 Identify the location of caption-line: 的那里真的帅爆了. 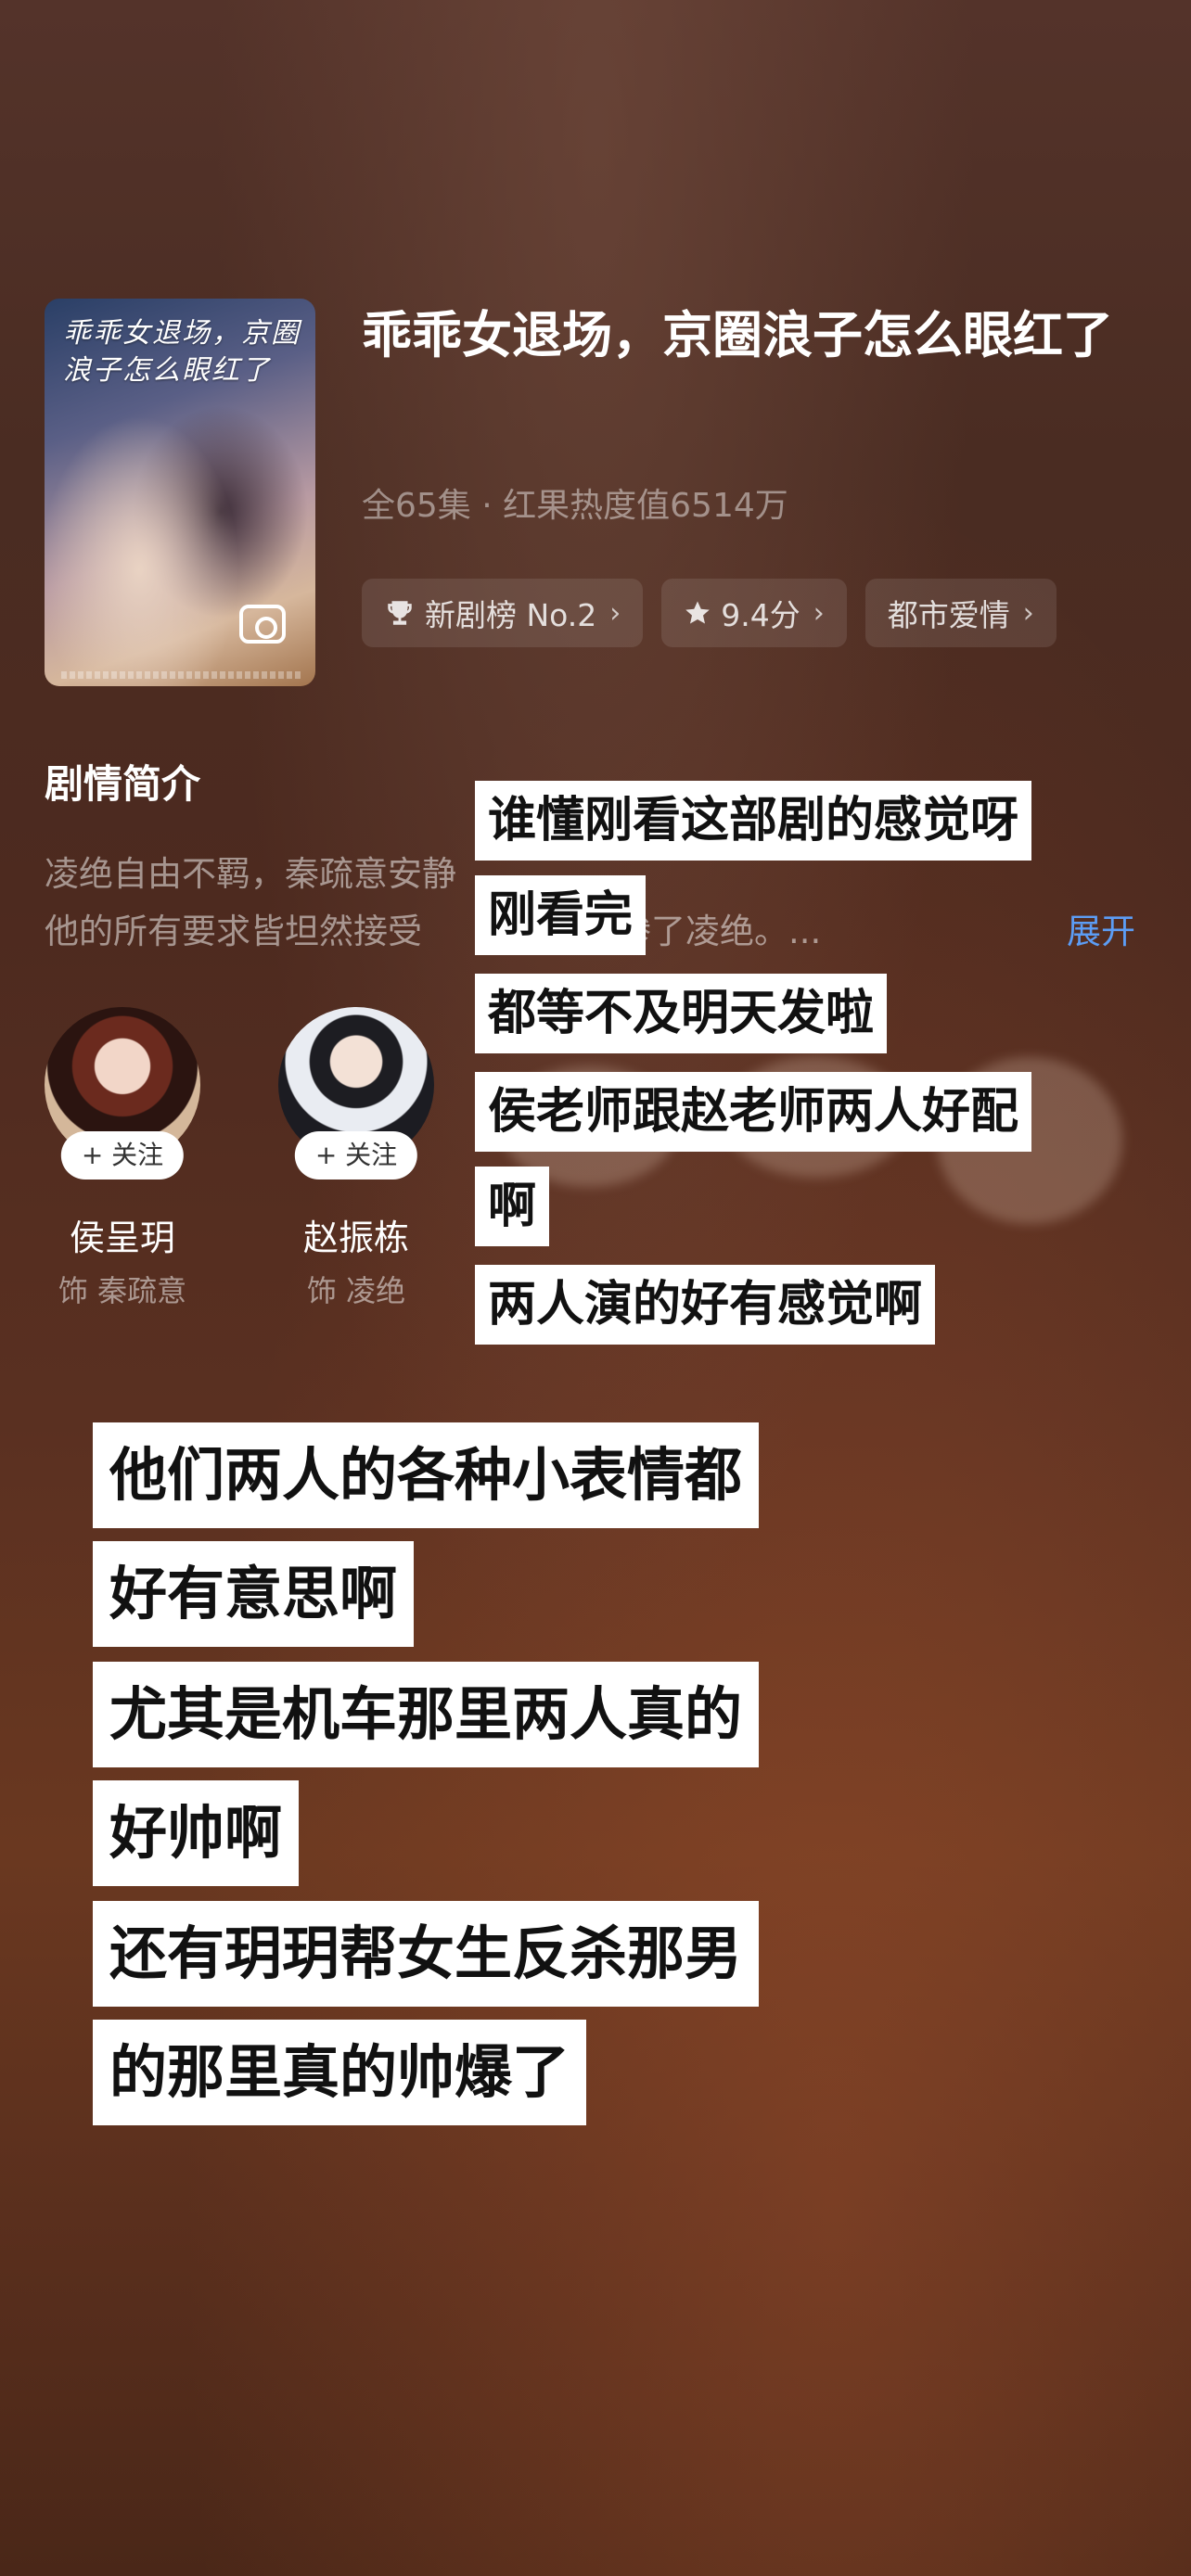
(340, 2072).